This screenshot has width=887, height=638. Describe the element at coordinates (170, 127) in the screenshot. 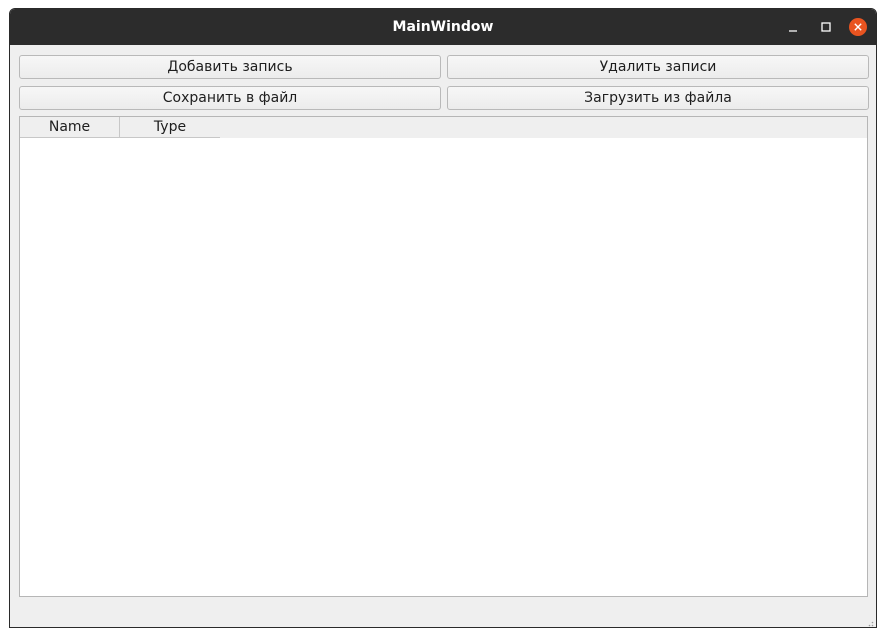

I see `column-header-type: Type` at that location.